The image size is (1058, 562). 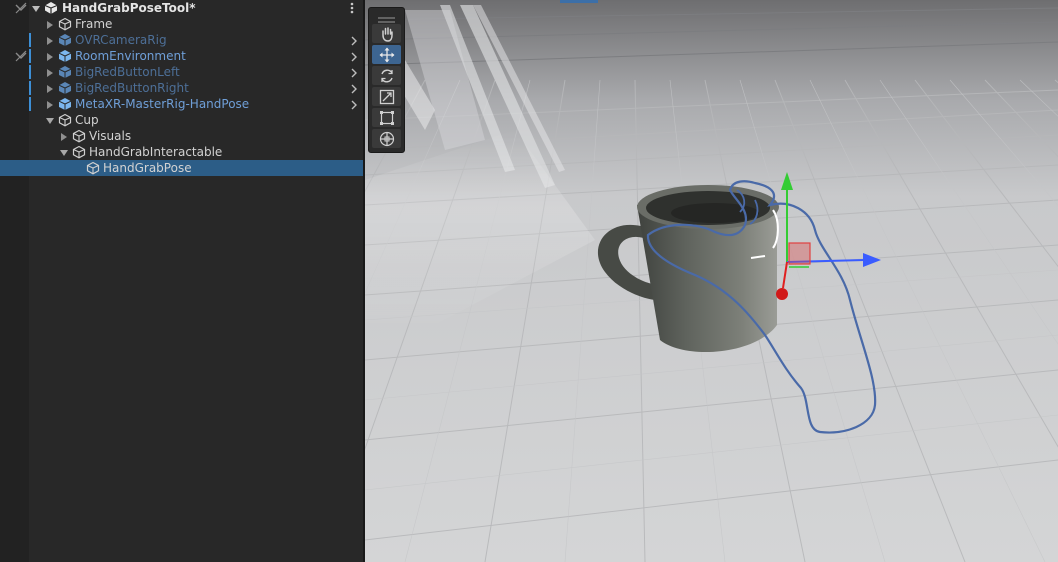 I want to click on gizmo-z-handle, so click(x=782, y=294).